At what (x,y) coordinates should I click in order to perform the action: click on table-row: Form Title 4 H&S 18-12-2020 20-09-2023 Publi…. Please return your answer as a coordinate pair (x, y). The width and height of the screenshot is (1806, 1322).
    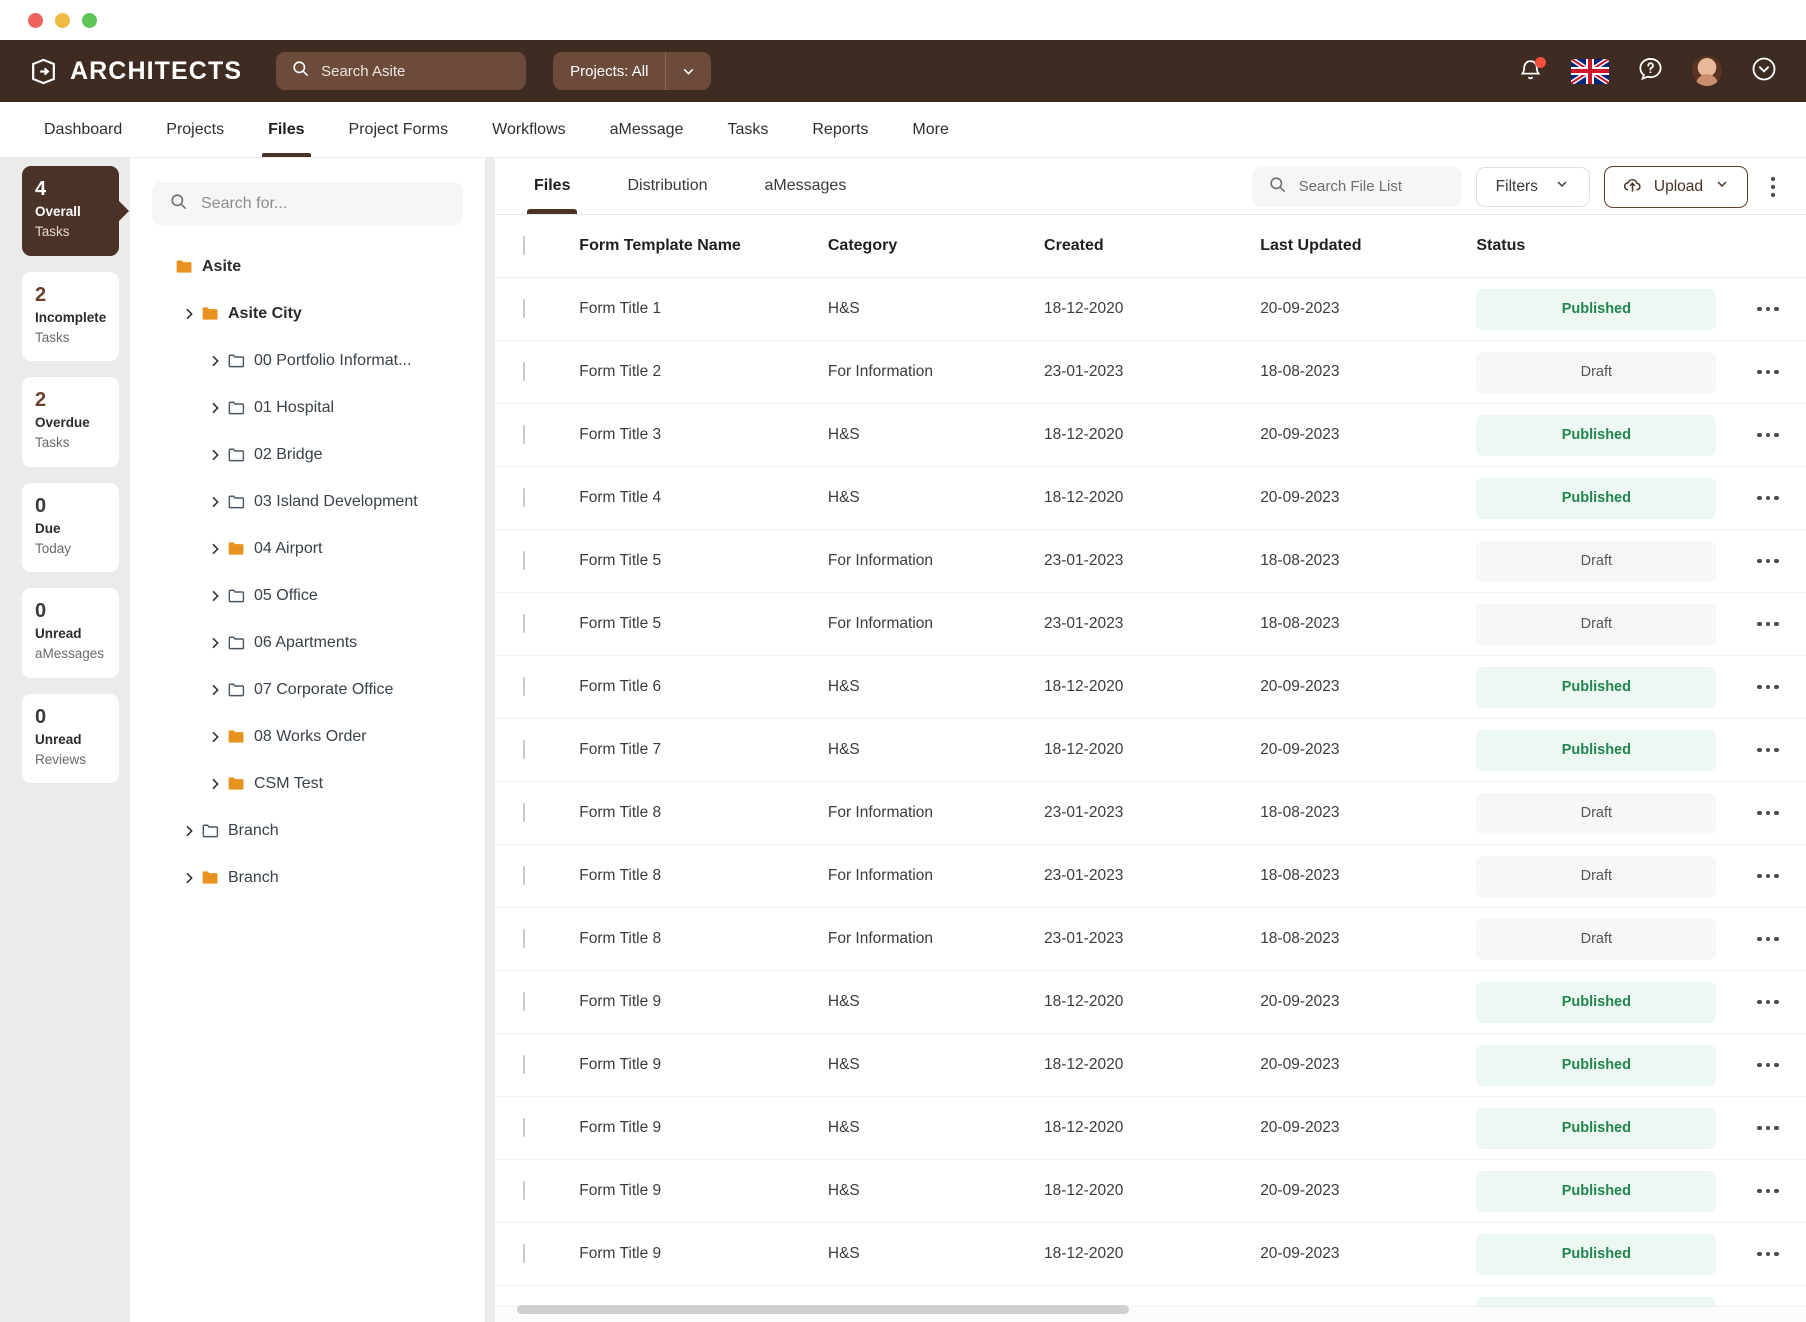
    Looking at the image, I should click on (1150, 498).